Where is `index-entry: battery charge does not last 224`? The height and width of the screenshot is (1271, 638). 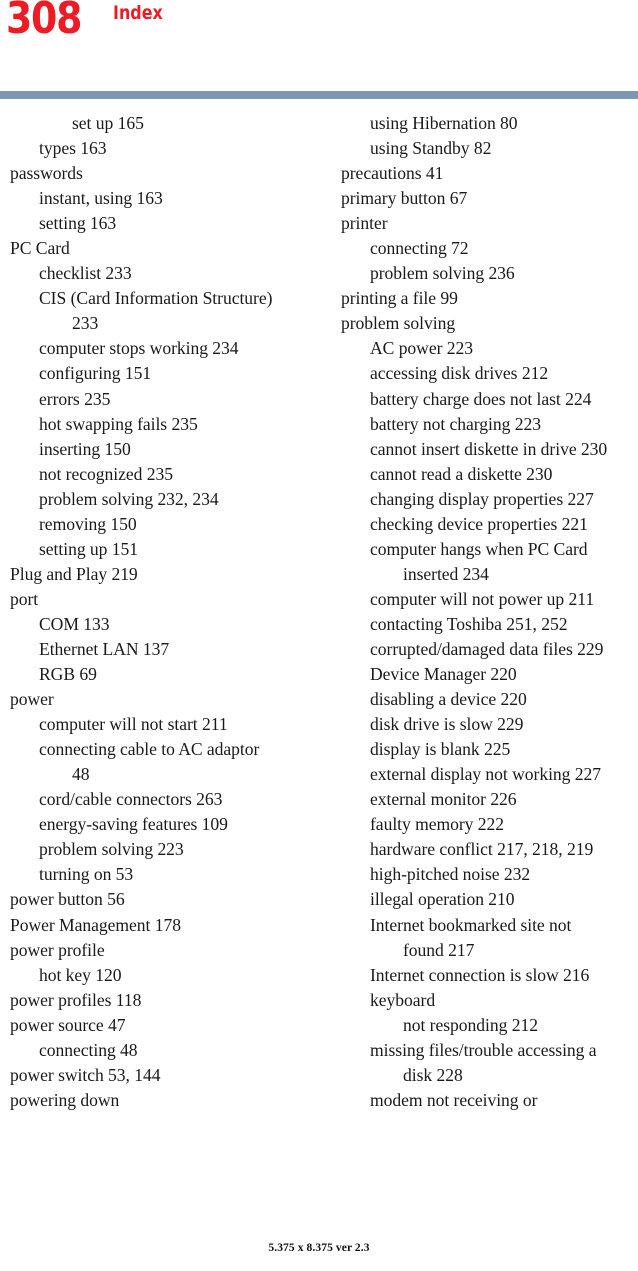 index-entry: battery charge does not last 224 is located at coordinates (481, 398).